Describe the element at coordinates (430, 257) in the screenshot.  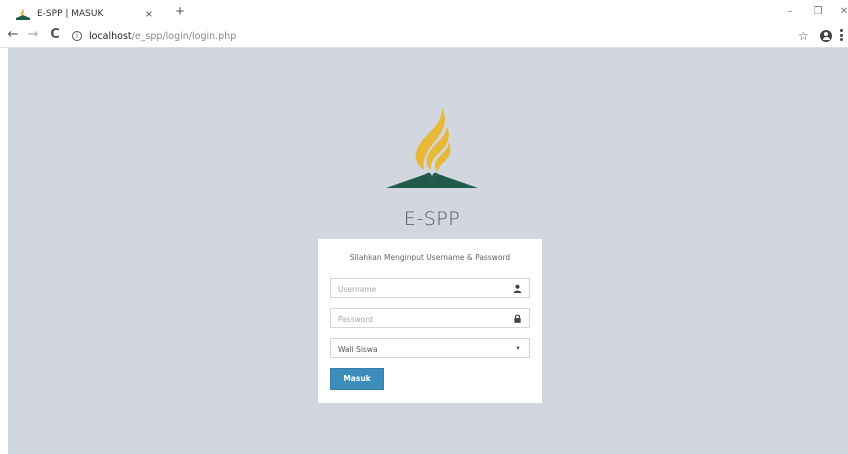
I see `login-box-message: Silahkan Menginput Username & Password` at that location.